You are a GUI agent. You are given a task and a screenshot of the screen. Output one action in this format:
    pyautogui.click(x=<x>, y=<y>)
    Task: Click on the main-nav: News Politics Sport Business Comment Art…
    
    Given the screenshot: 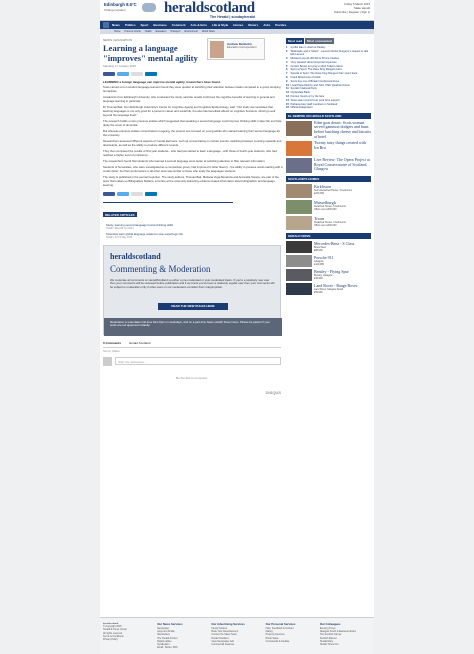 What is the action you would take?
    pyautogui.click(x=237, y=25)
    